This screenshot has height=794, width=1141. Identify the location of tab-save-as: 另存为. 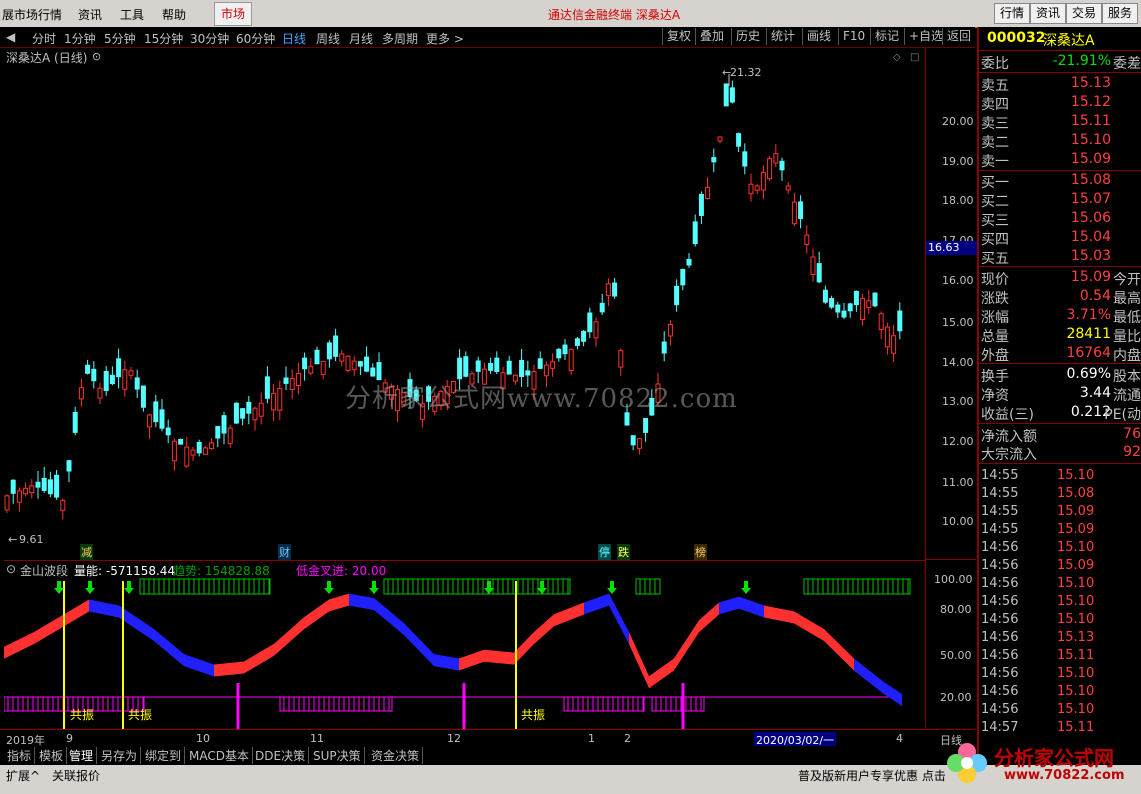
(120, 755).